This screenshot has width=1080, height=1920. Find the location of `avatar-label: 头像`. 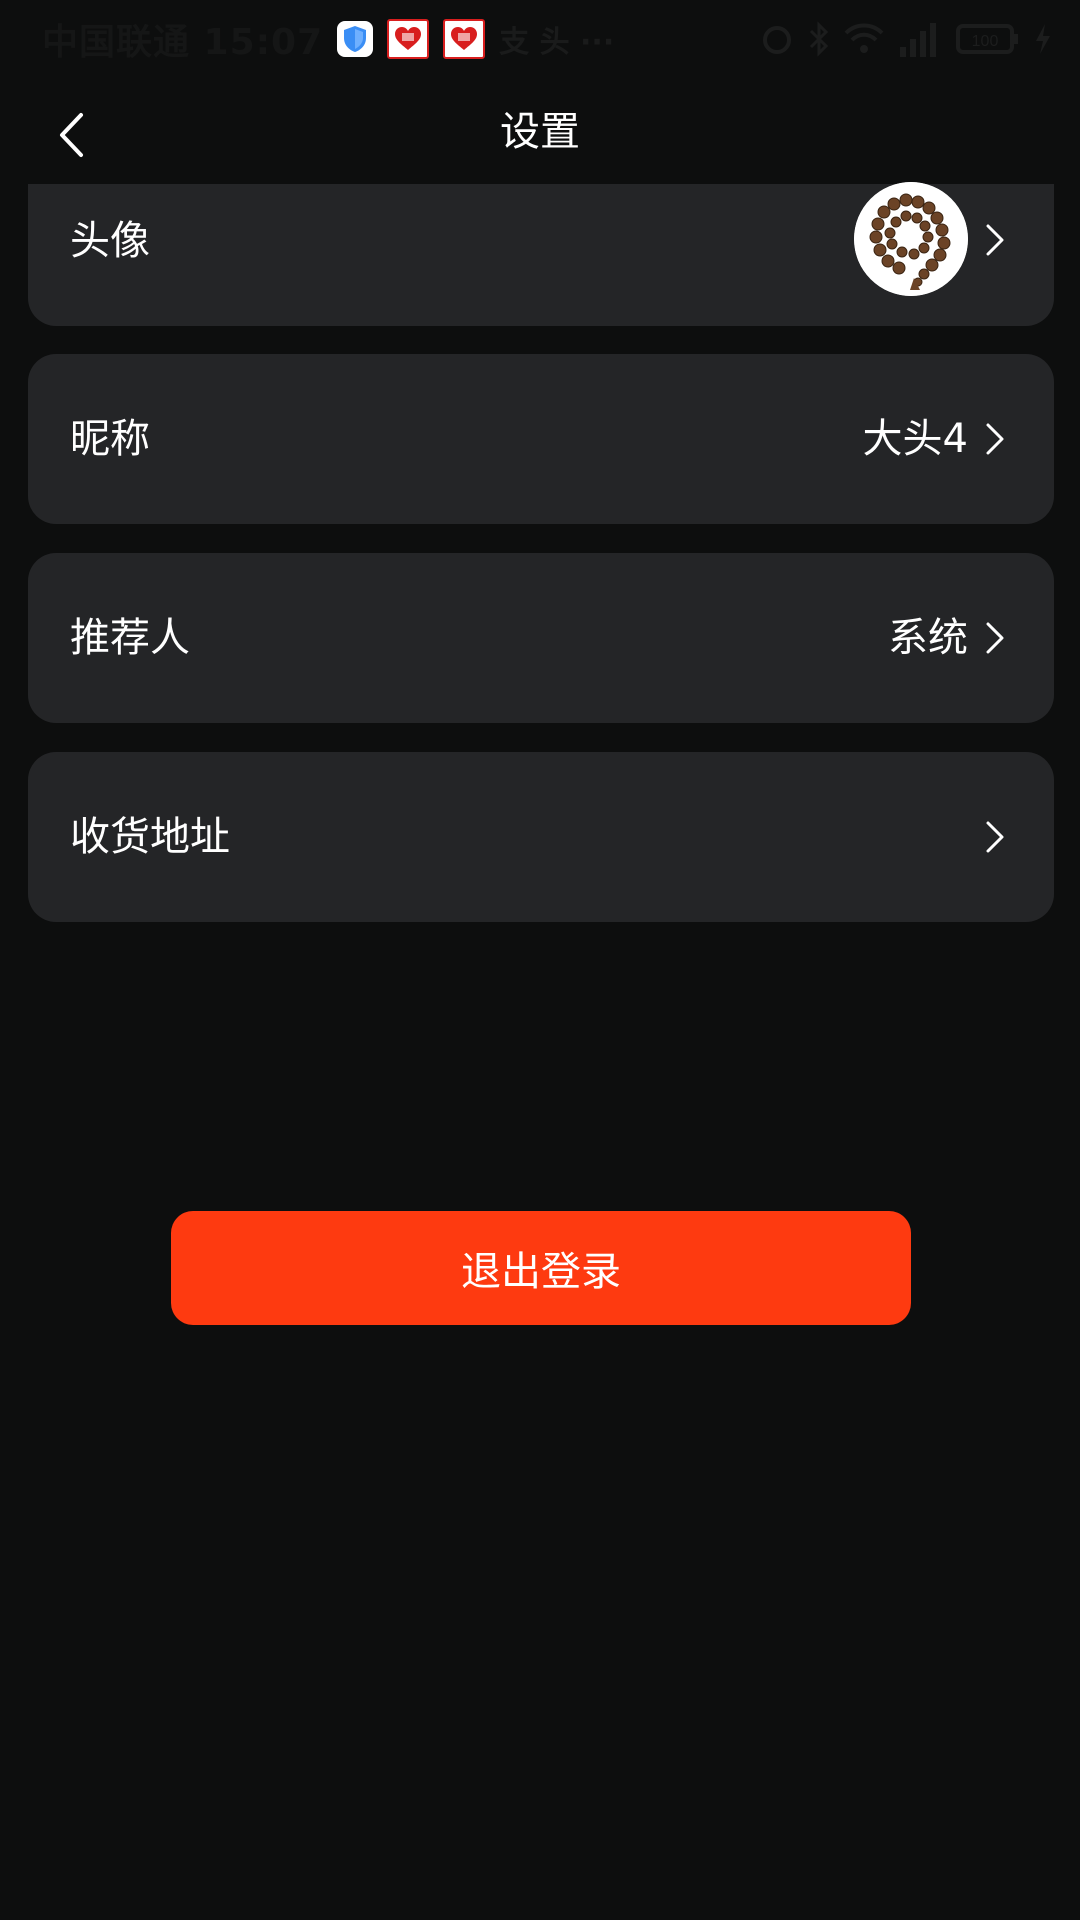

avatar-label: 头像 is located at coordinates (110, 241).